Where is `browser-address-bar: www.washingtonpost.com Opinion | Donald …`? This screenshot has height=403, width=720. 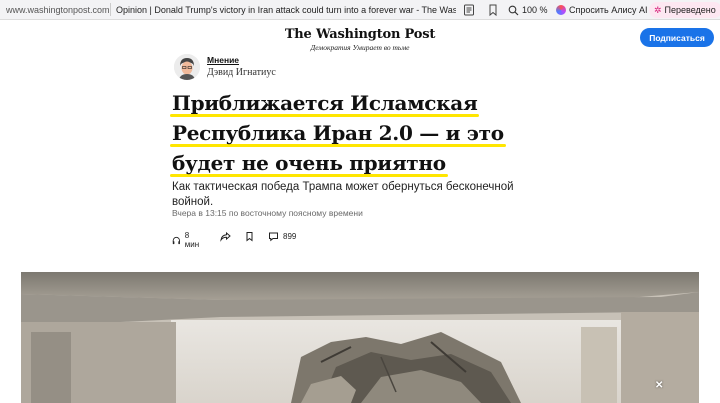 browser-address-bar: www.washingtonpost.com Opinion | Donald … is located at coordinates (360, 10).